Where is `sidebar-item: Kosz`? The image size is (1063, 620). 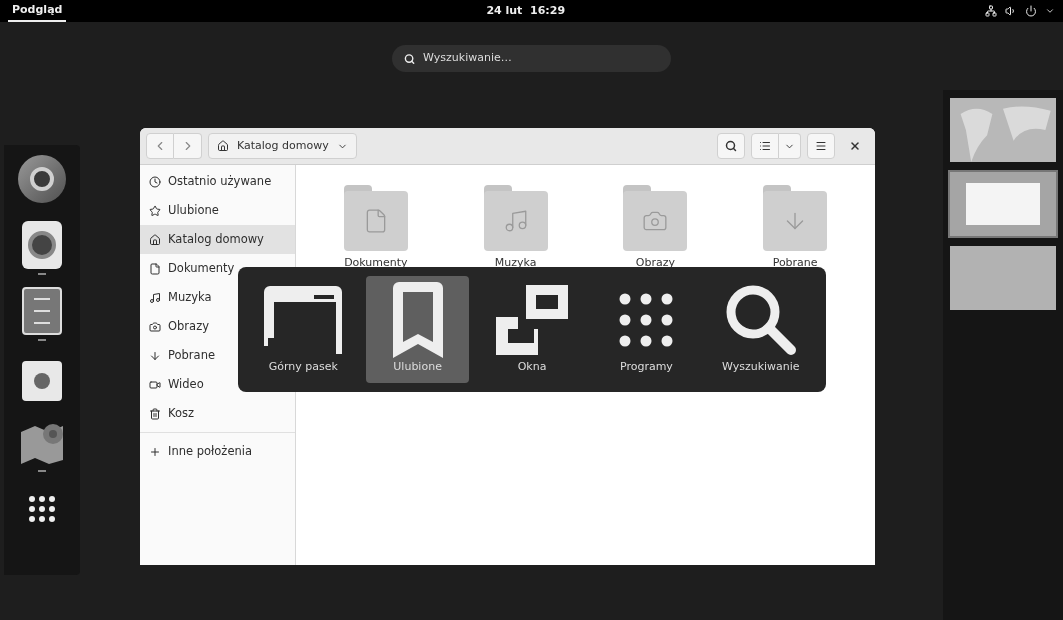 sidebar-item: Kosz is located at coordinates (217, 413).